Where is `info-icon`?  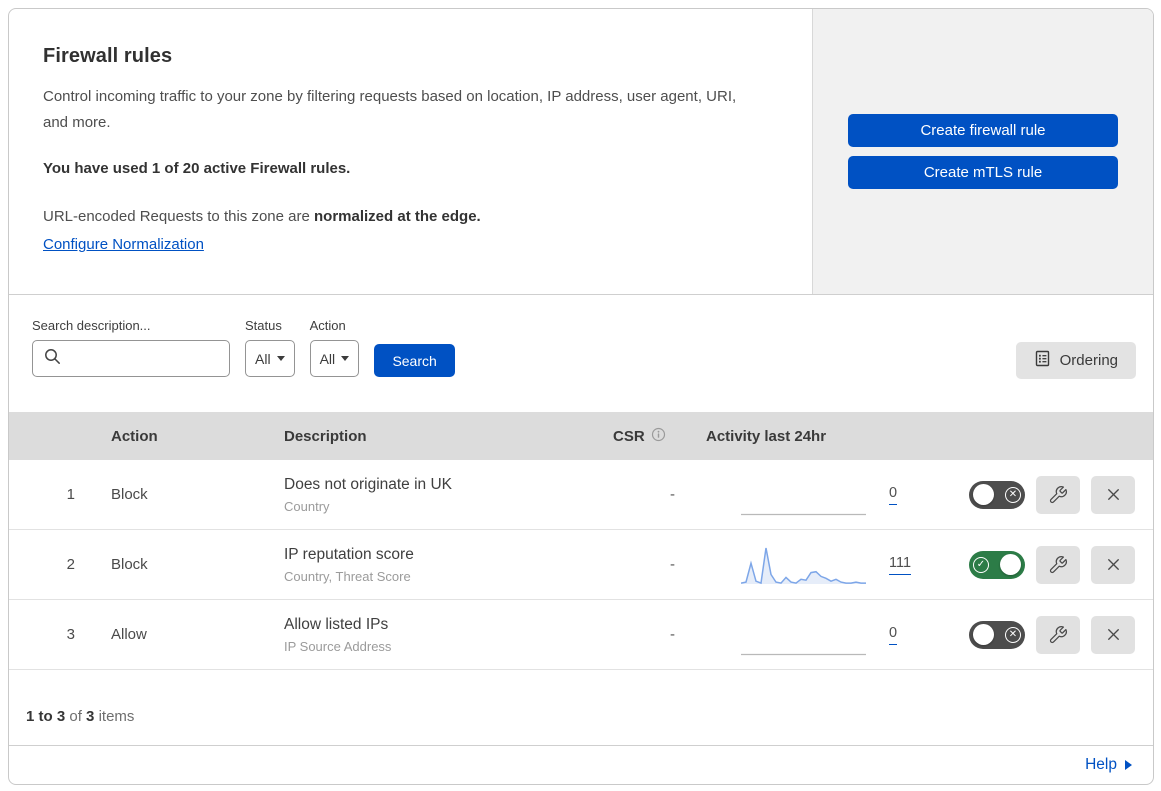 info-icon is located at coordinates (658, 436).